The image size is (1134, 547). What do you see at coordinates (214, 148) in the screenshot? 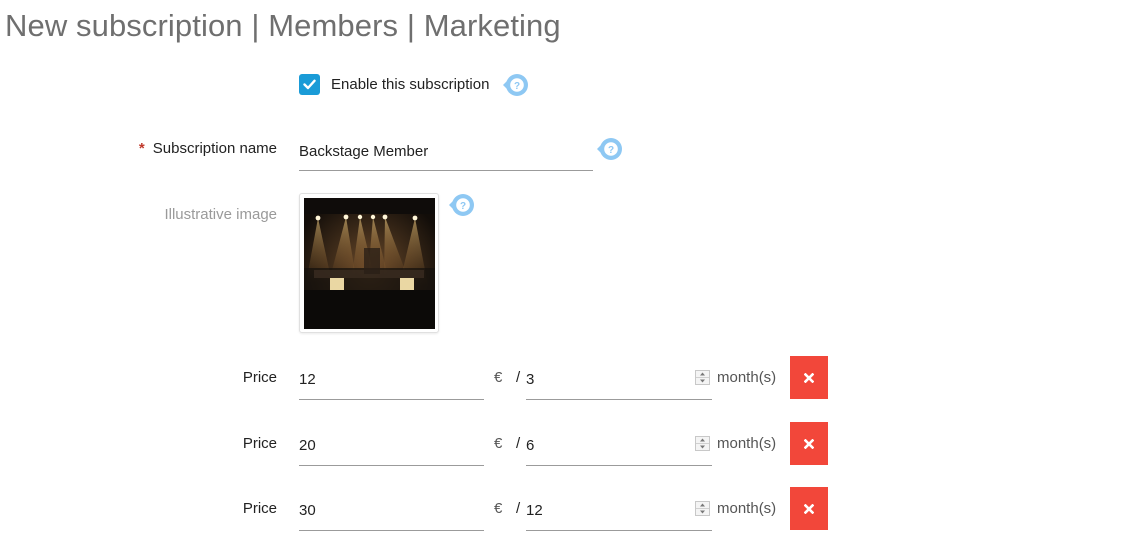
I see `subscription-name-label-text: Subscription name` at bounding box center [214, 148].